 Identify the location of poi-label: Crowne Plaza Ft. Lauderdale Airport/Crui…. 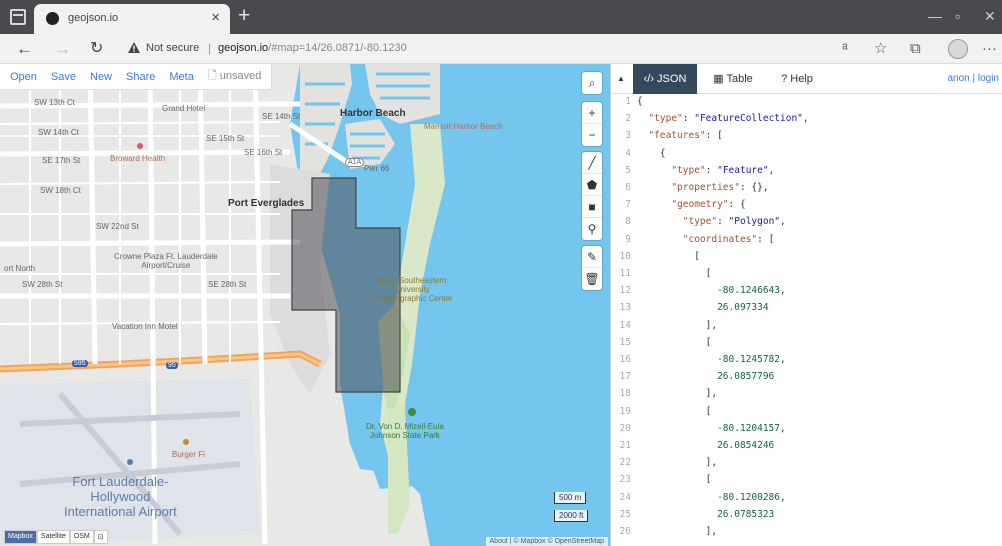
(166, 261).